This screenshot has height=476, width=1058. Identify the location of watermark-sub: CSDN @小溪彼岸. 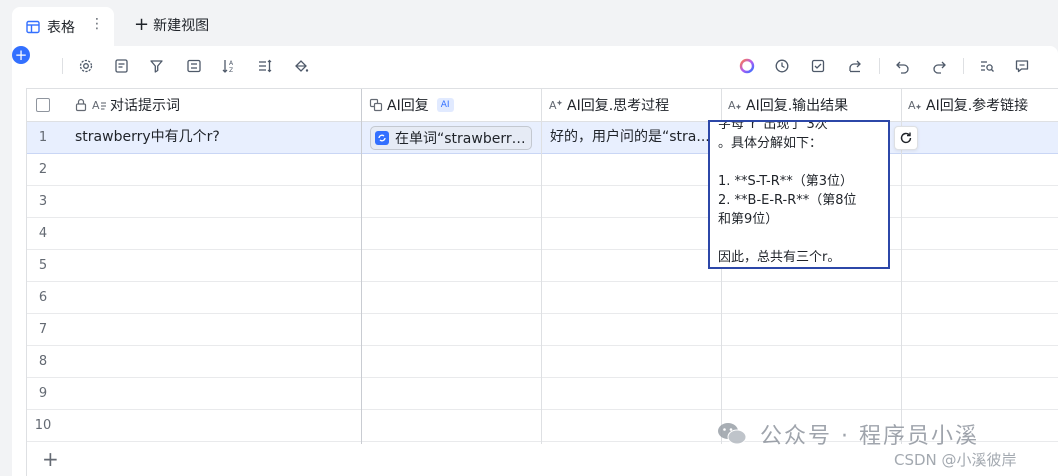
(955, 460).